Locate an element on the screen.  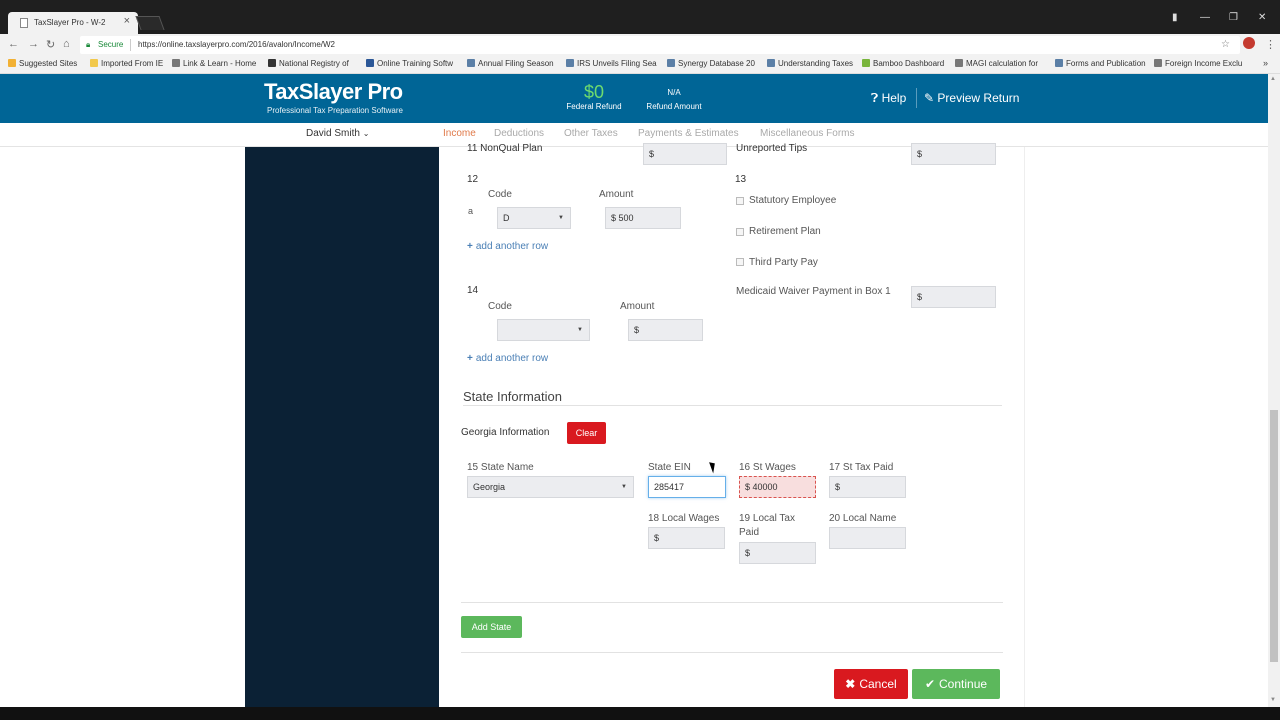
refund-amount-value: N/A is located at coordinates (674, 92).